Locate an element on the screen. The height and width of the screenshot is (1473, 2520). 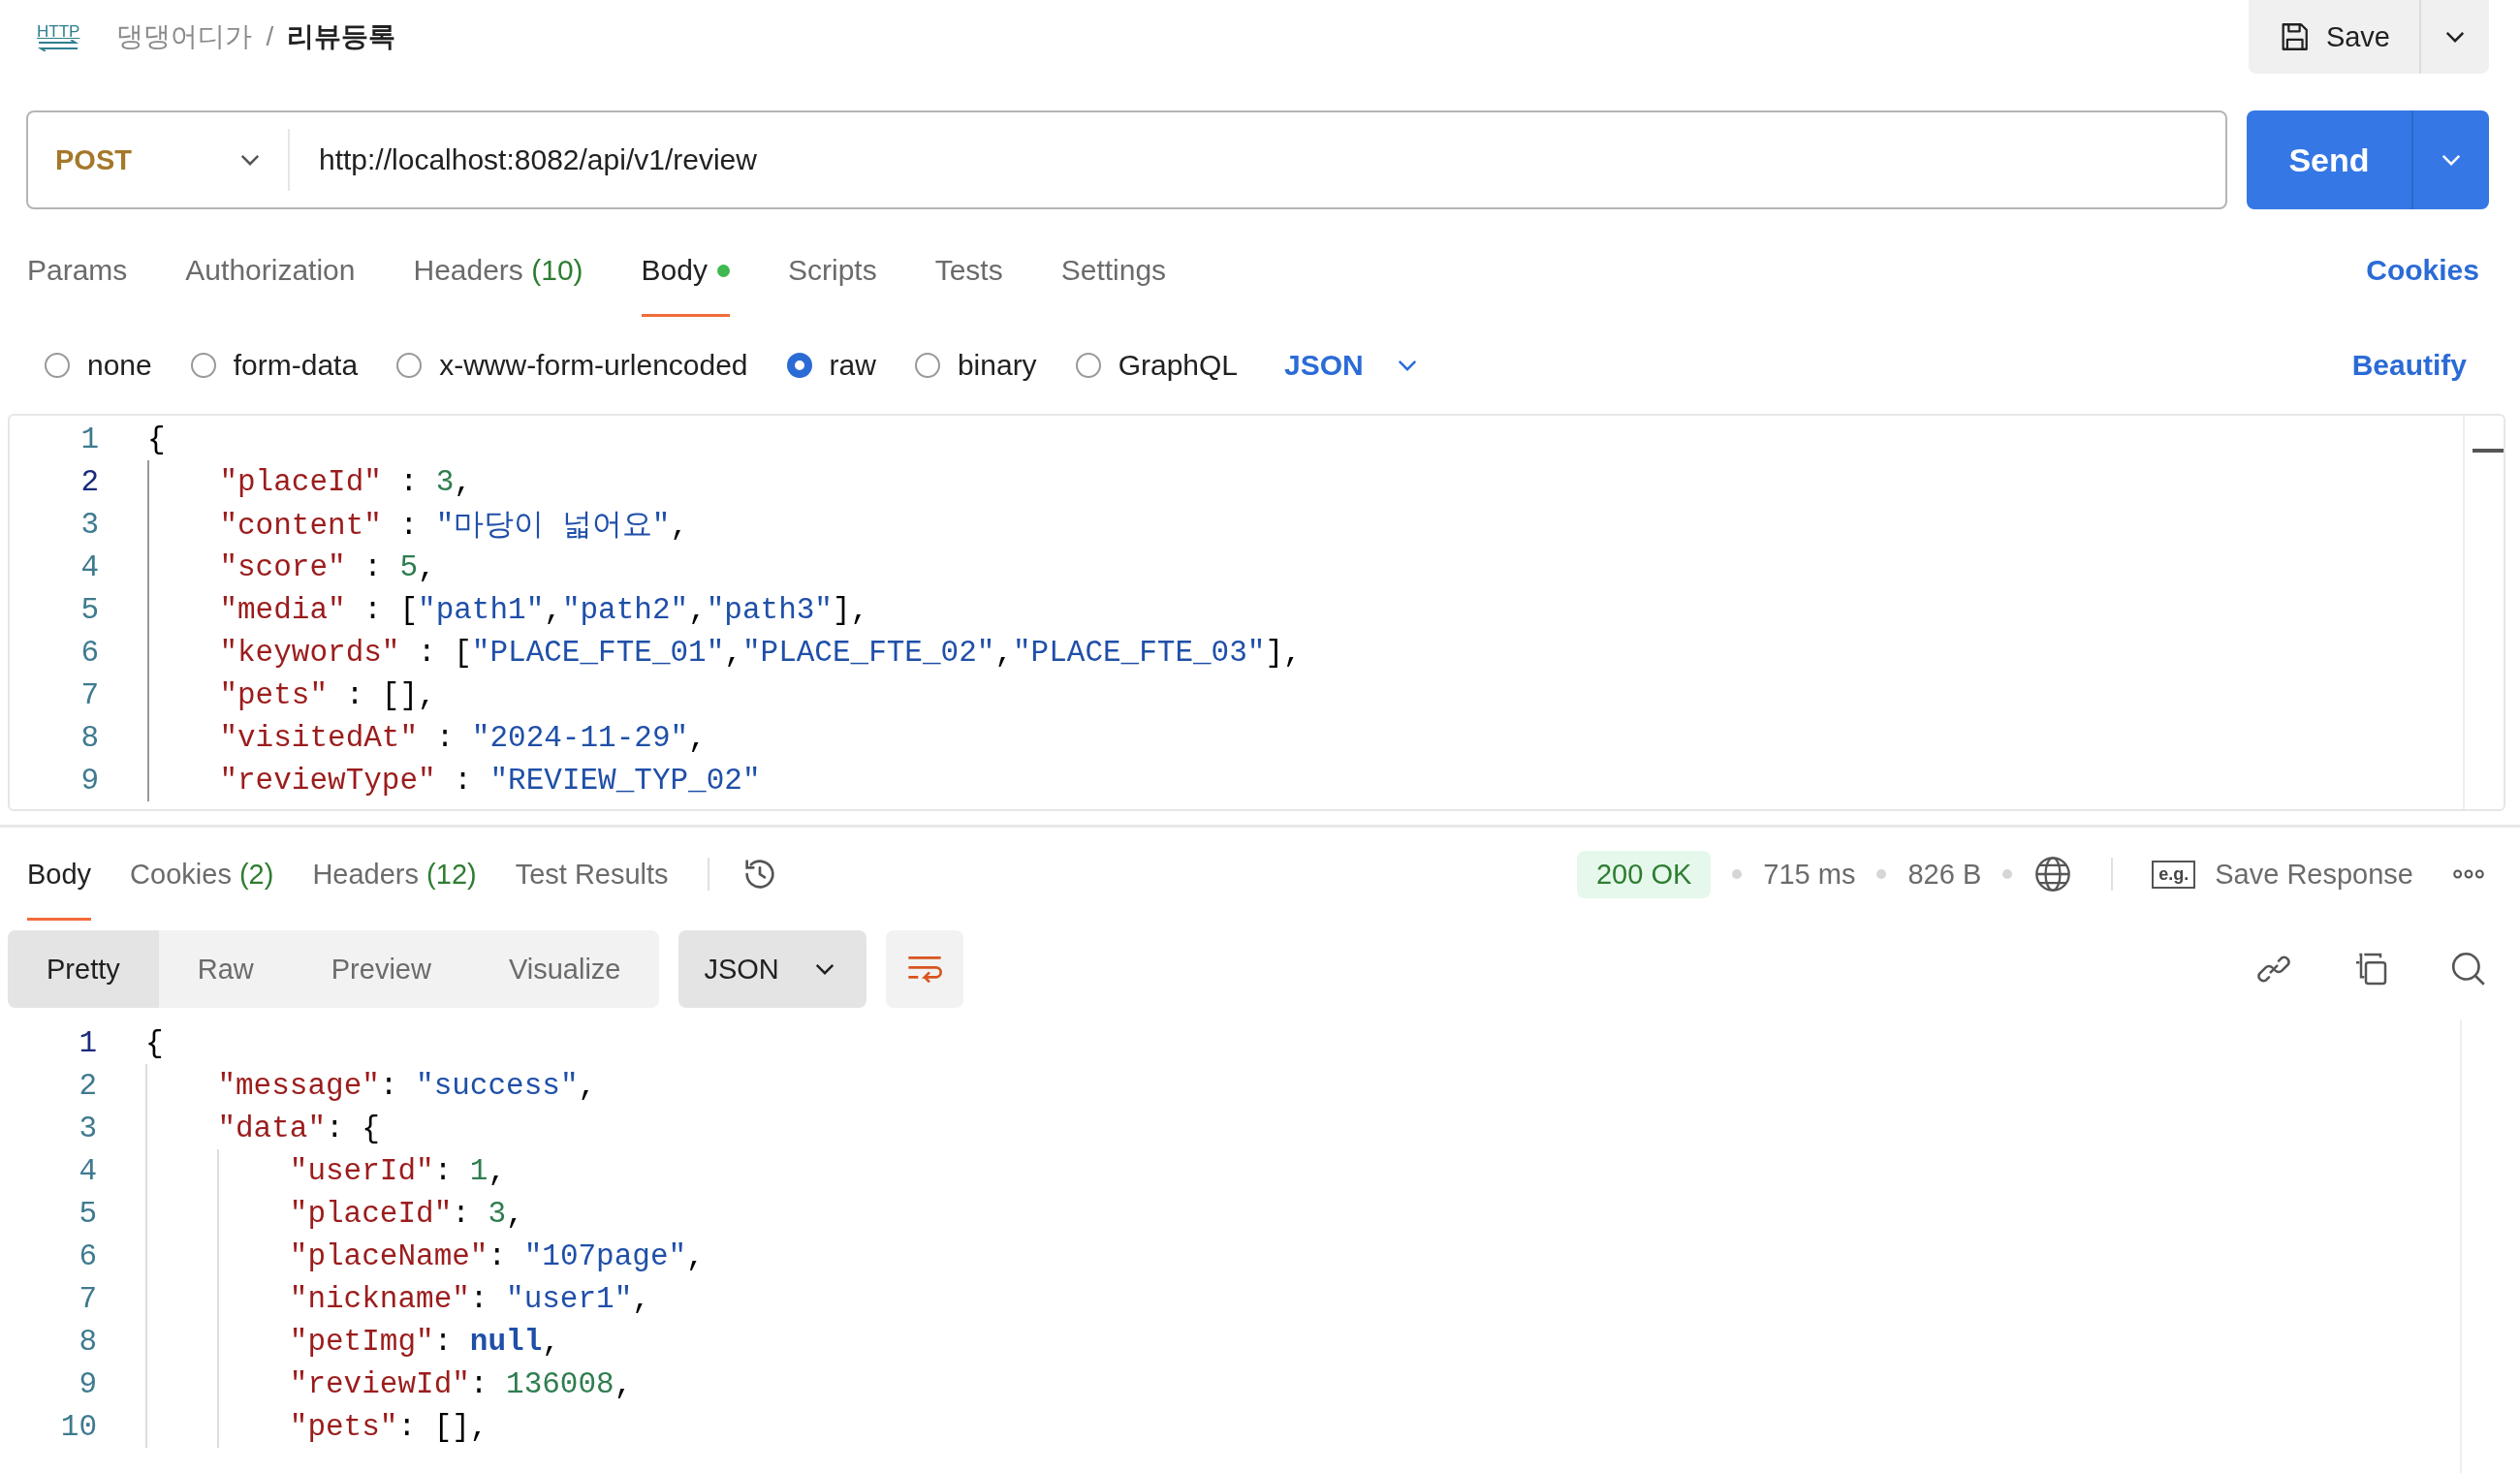
response-time: 715 ms is located at coordinates (1810, 874).